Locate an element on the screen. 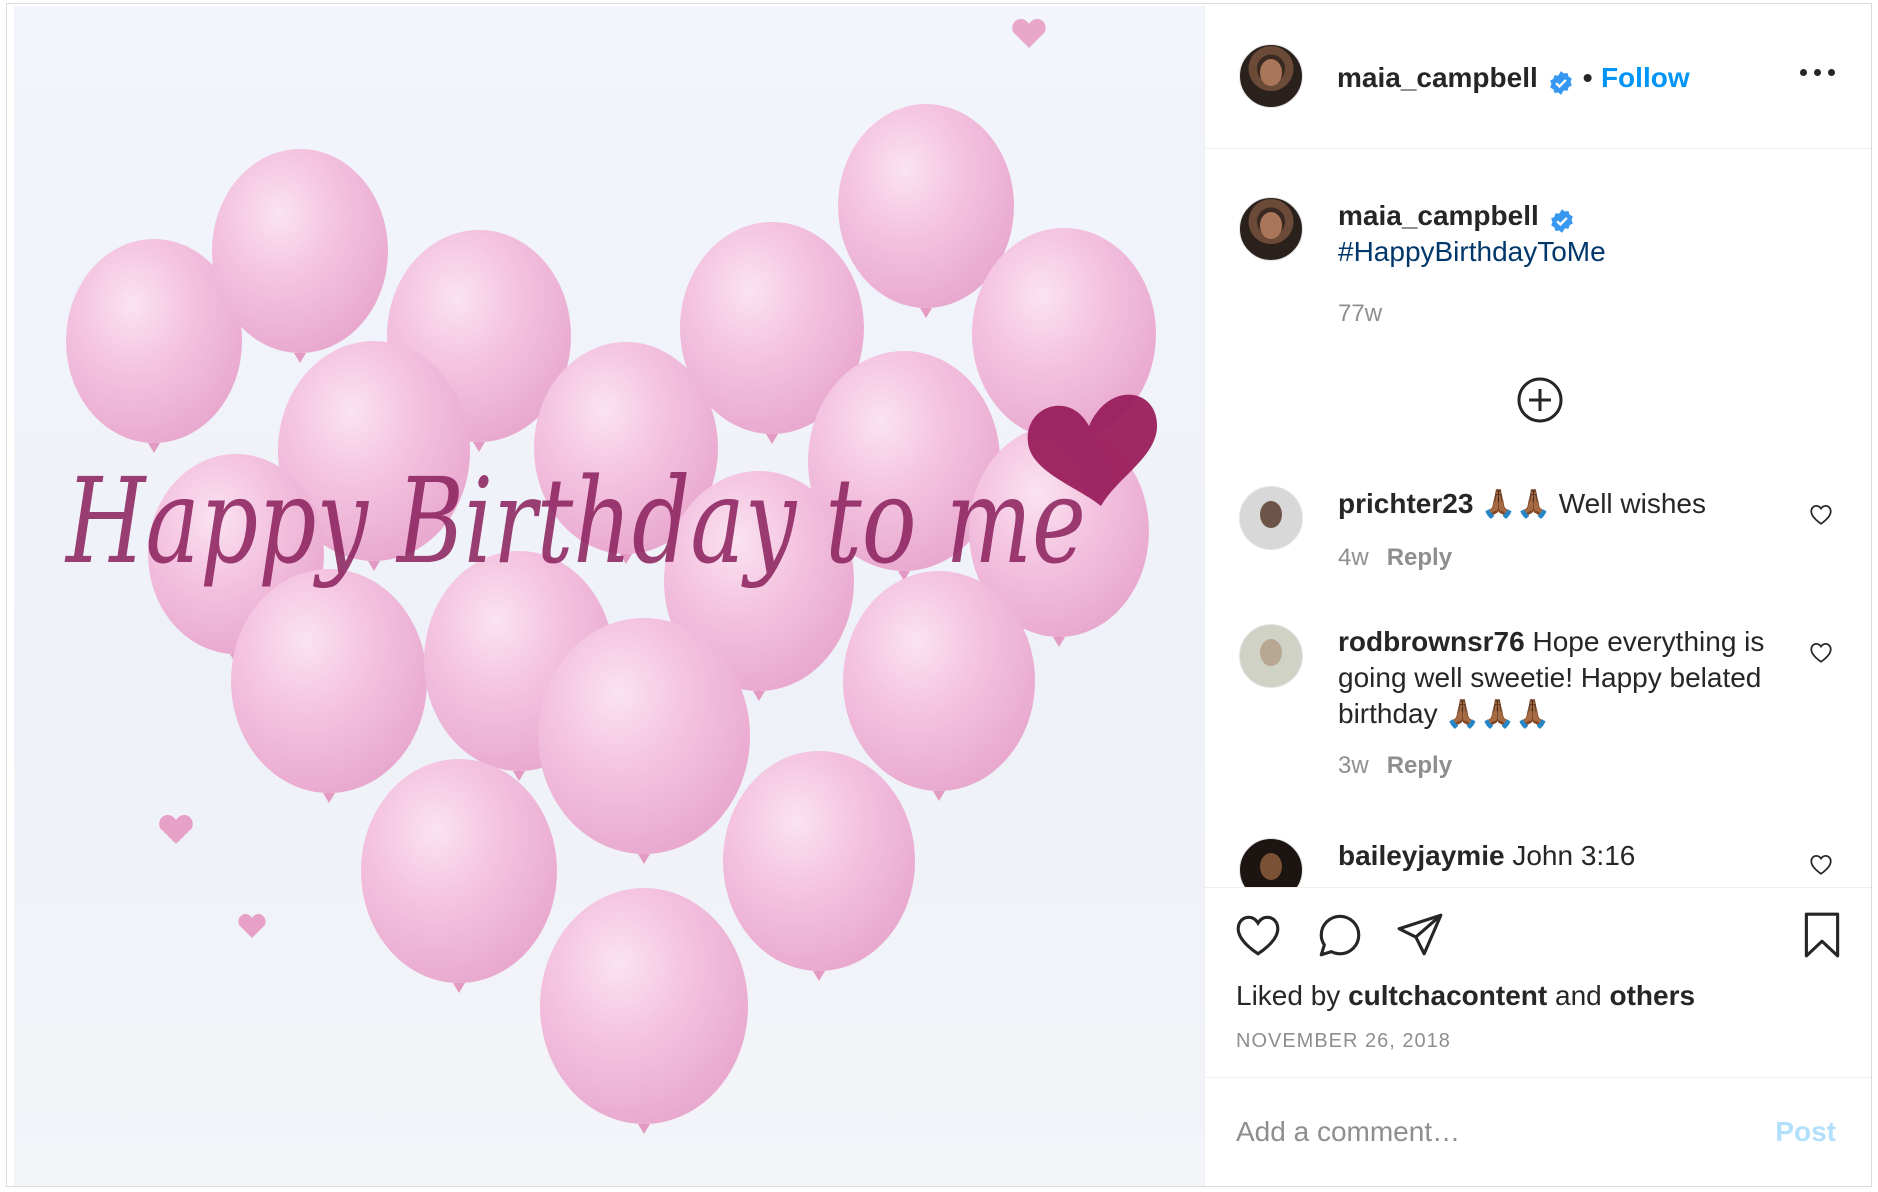 The height and width of the screenshot is (1192, 1878). likes-summary: Liked by cultchacontent and others is located at coordinates (1465, 996).